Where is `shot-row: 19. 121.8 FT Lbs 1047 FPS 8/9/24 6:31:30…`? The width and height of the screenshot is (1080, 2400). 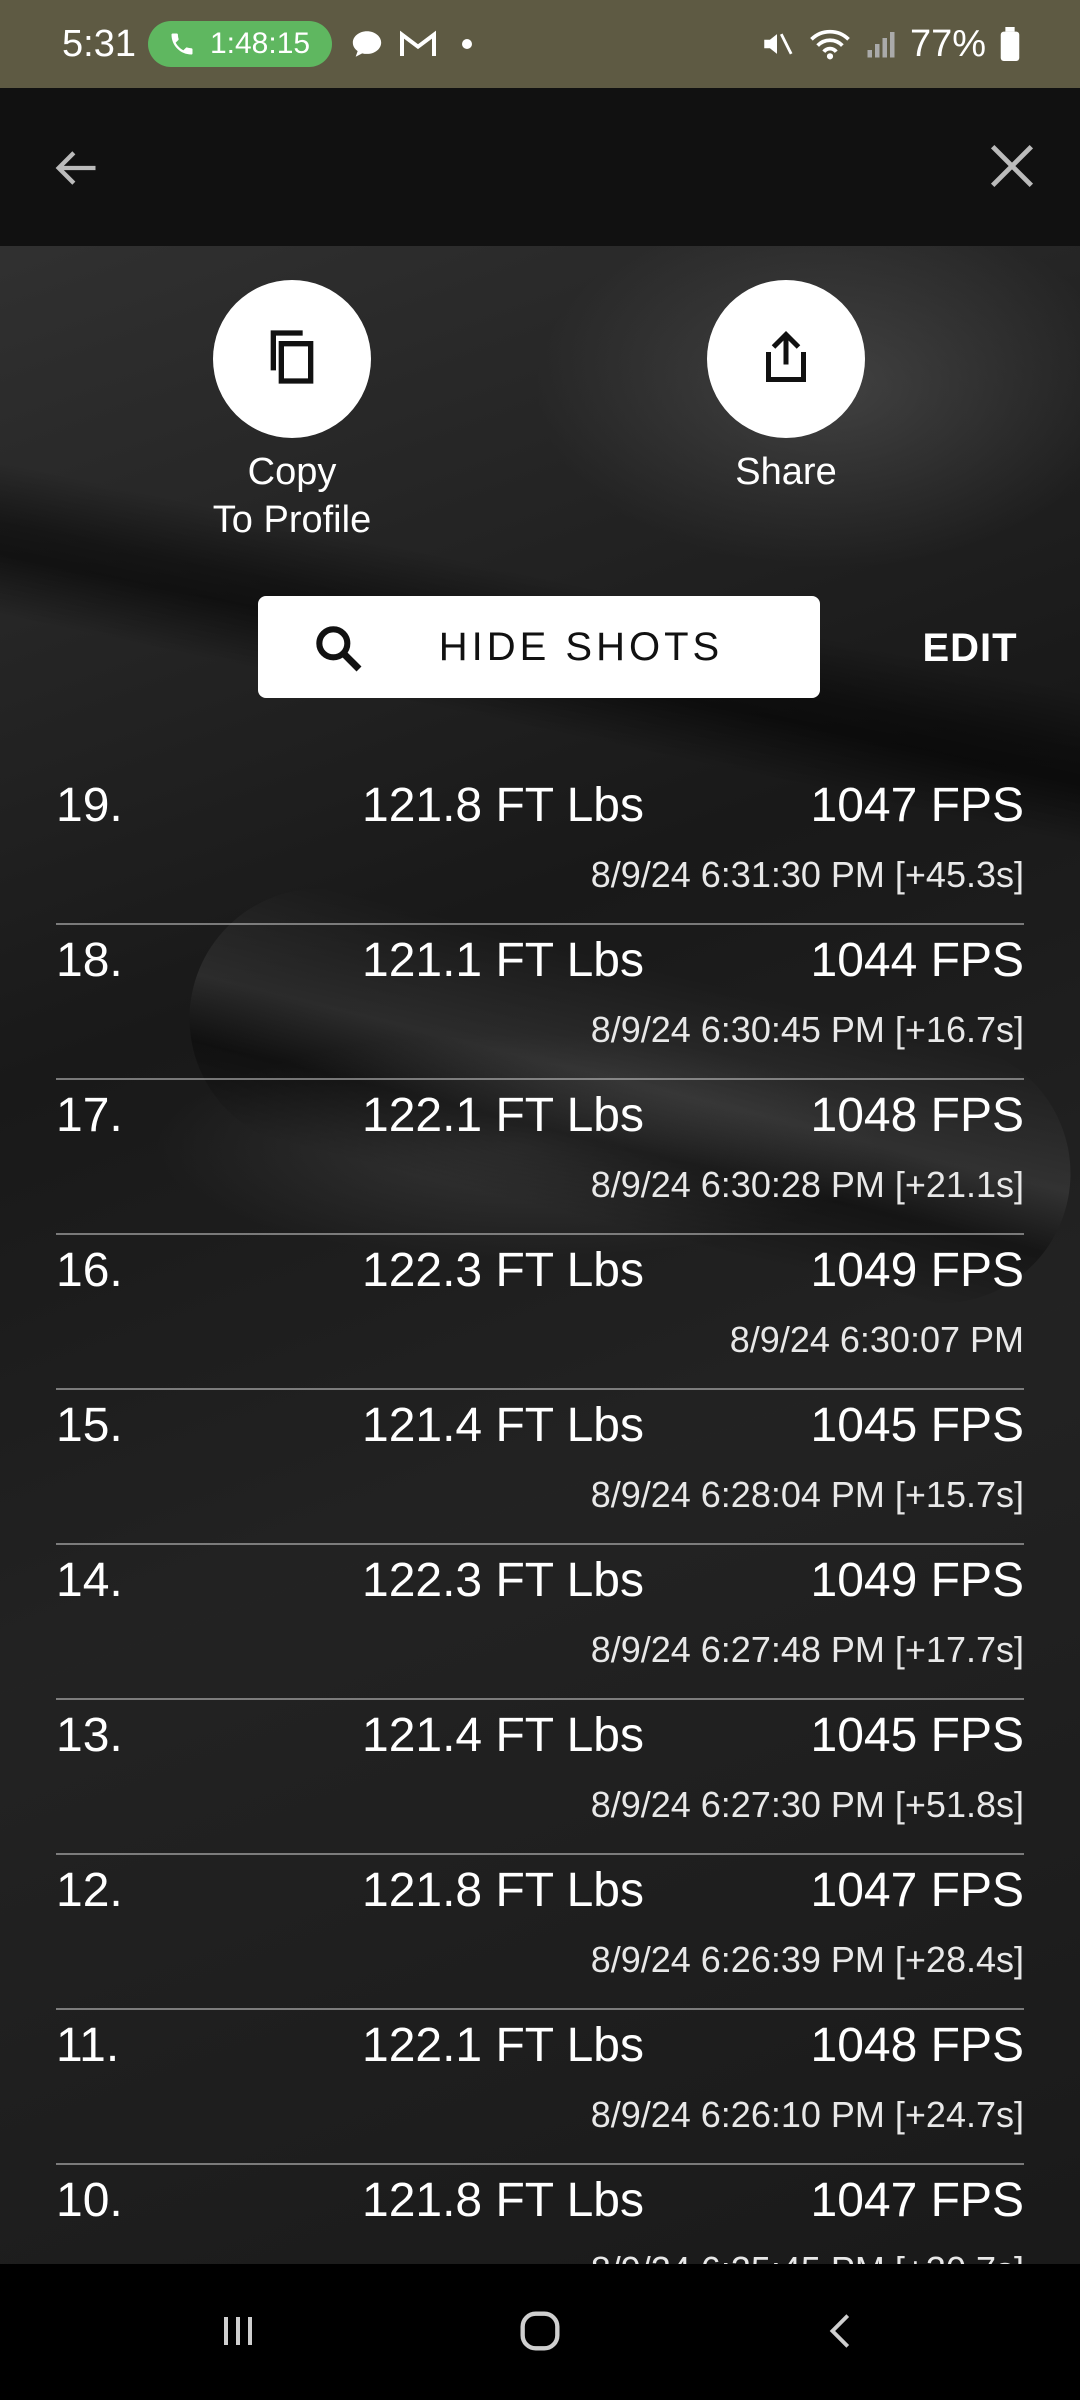
shot-row: 19. 121.8 FT Lbs 1047 FPS 8/9/24 6:31:30… is located at coordinates (540, 847).